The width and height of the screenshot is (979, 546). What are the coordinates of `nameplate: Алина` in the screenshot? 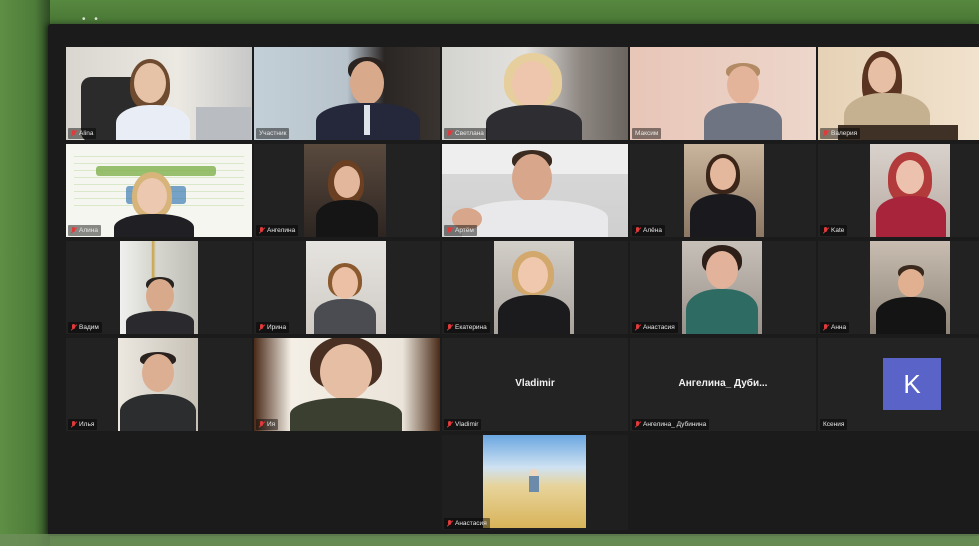 It's located at (84, 230).